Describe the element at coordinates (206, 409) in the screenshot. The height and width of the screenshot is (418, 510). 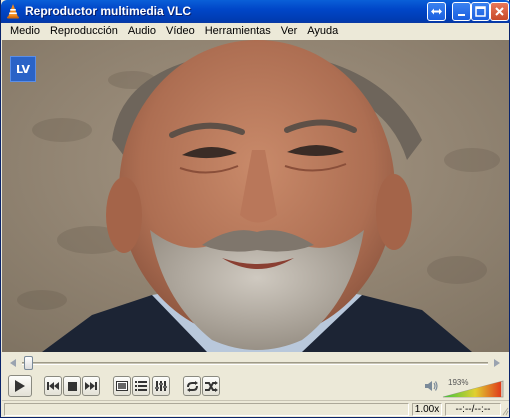
I see `status-message-panel` at that location.